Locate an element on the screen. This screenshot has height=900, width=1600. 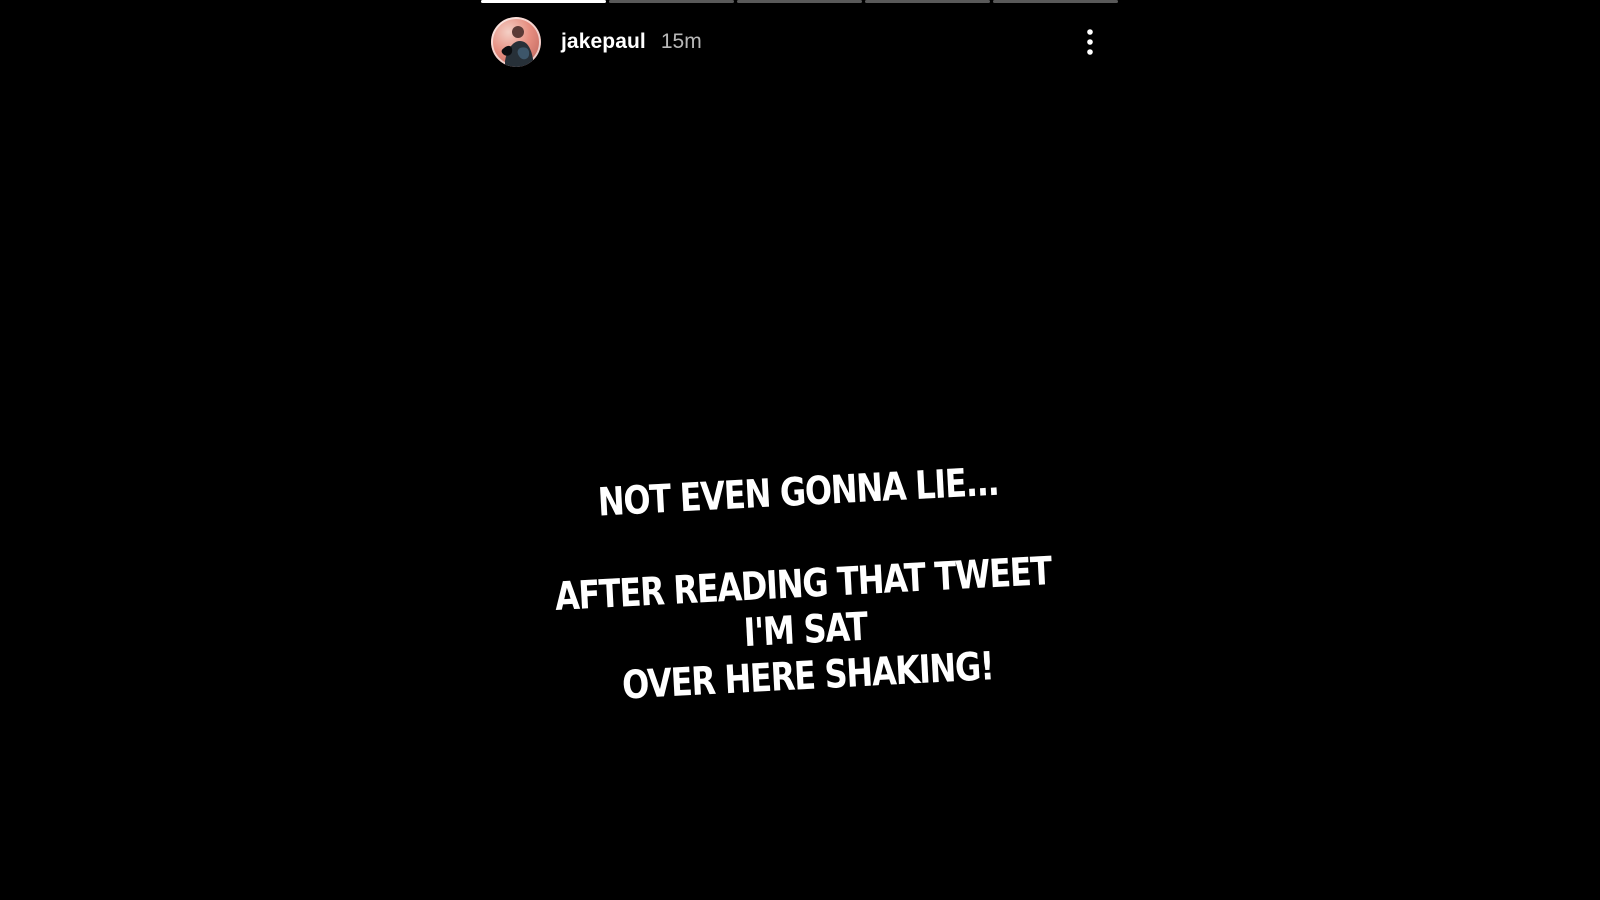
profile-photo-icon is located at coordinates (516, 42).